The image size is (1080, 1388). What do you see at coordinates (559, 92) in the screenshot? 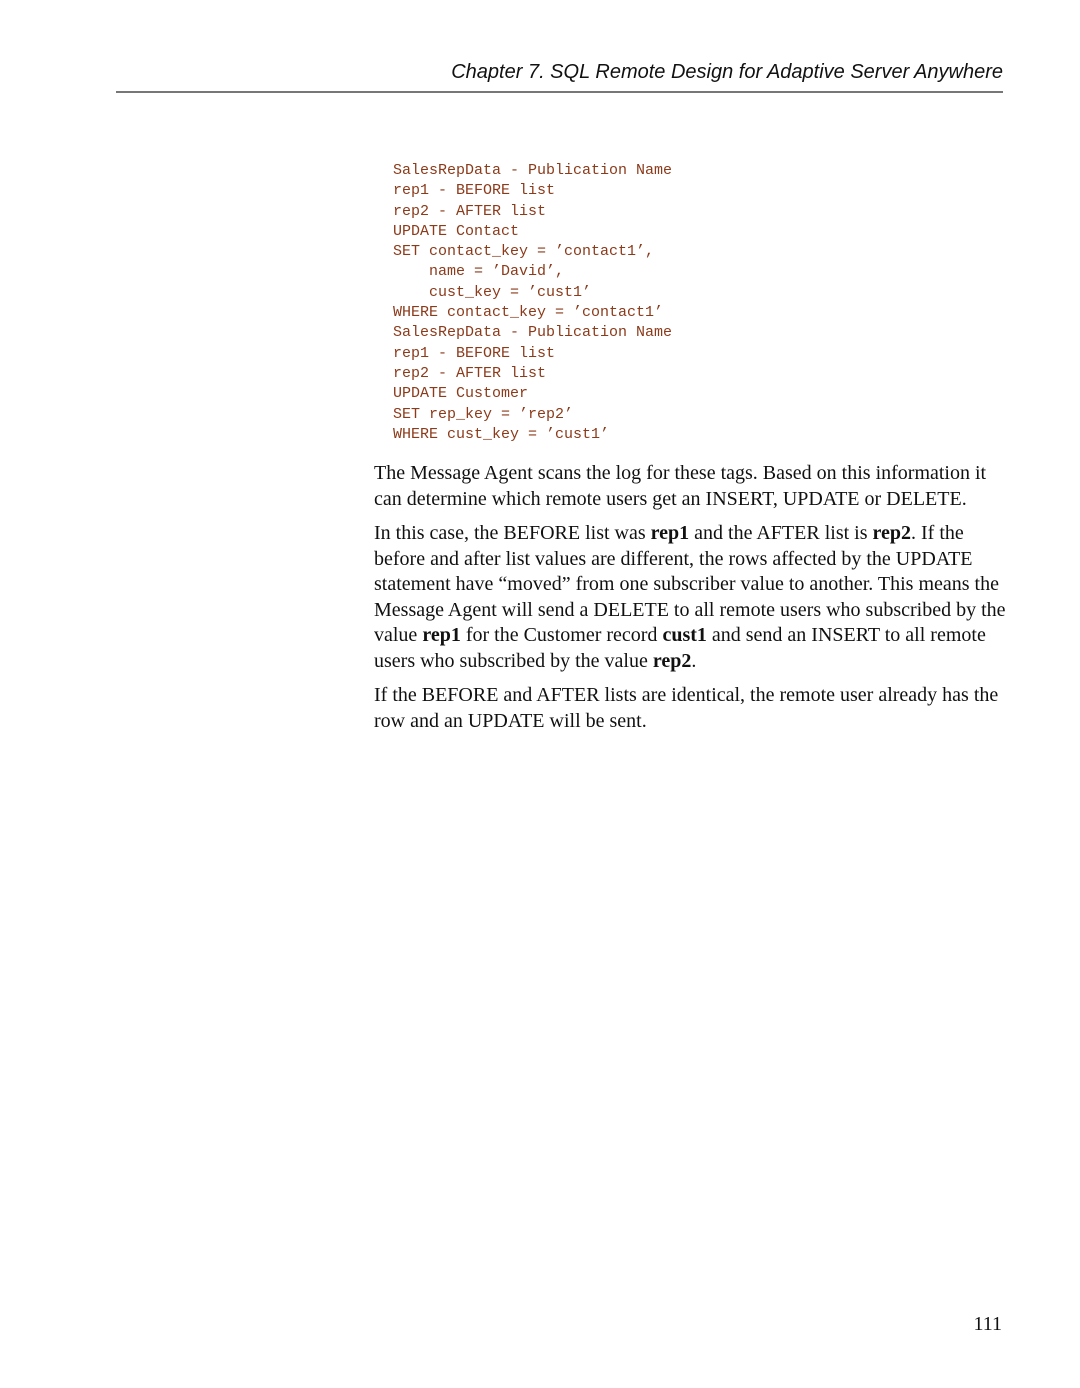
I see `header-rule` at bounding box center [559, 92].